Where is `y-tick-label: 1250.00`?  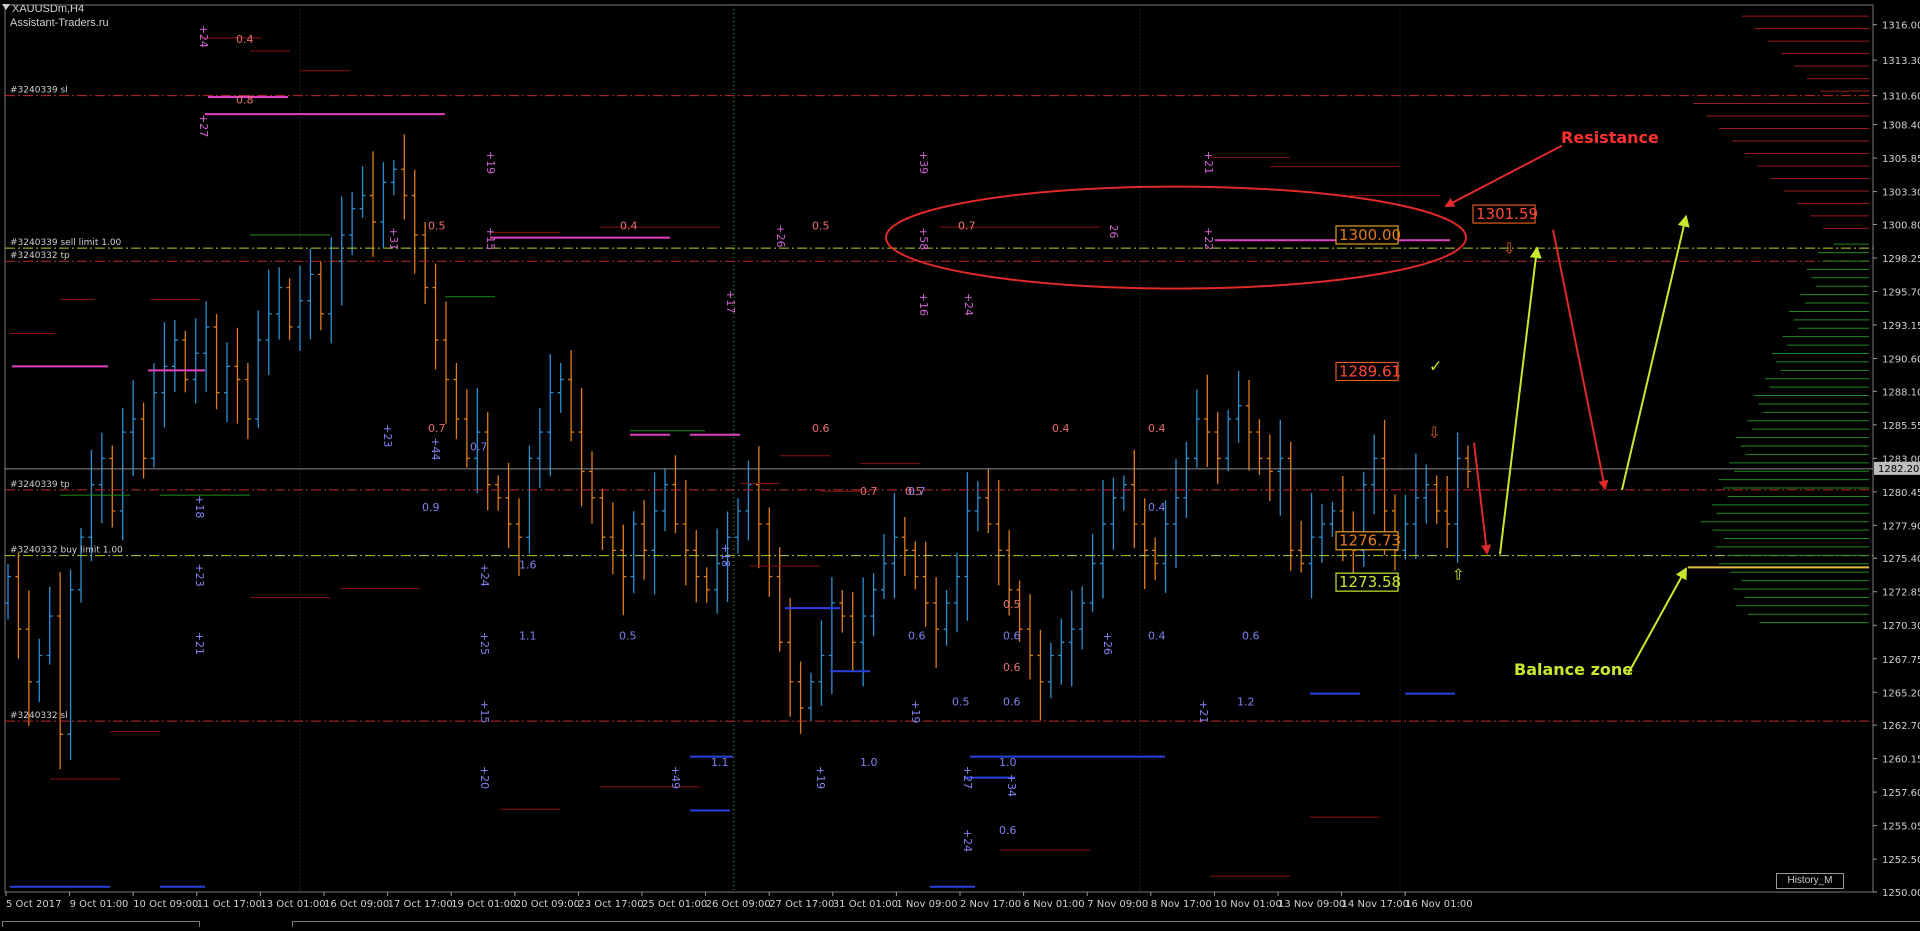 y-tick-label: 1250.00 is located at coordinates (1901, 893).